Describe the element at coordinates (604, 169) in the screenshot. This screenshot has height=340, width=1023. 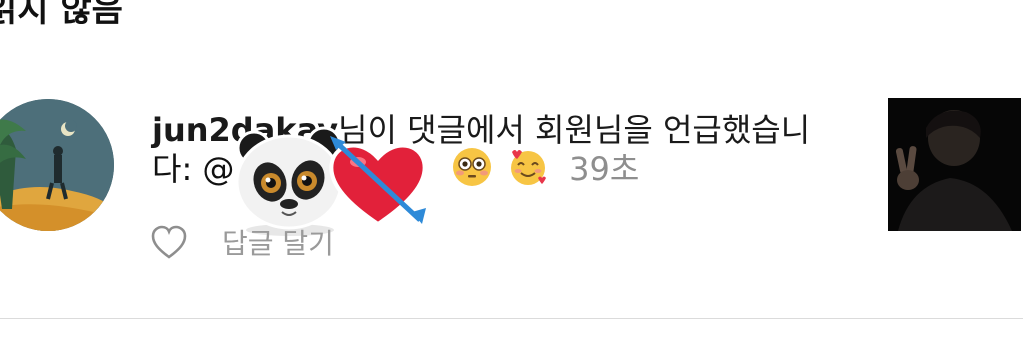
I see `timestamp: 39초` at that location.